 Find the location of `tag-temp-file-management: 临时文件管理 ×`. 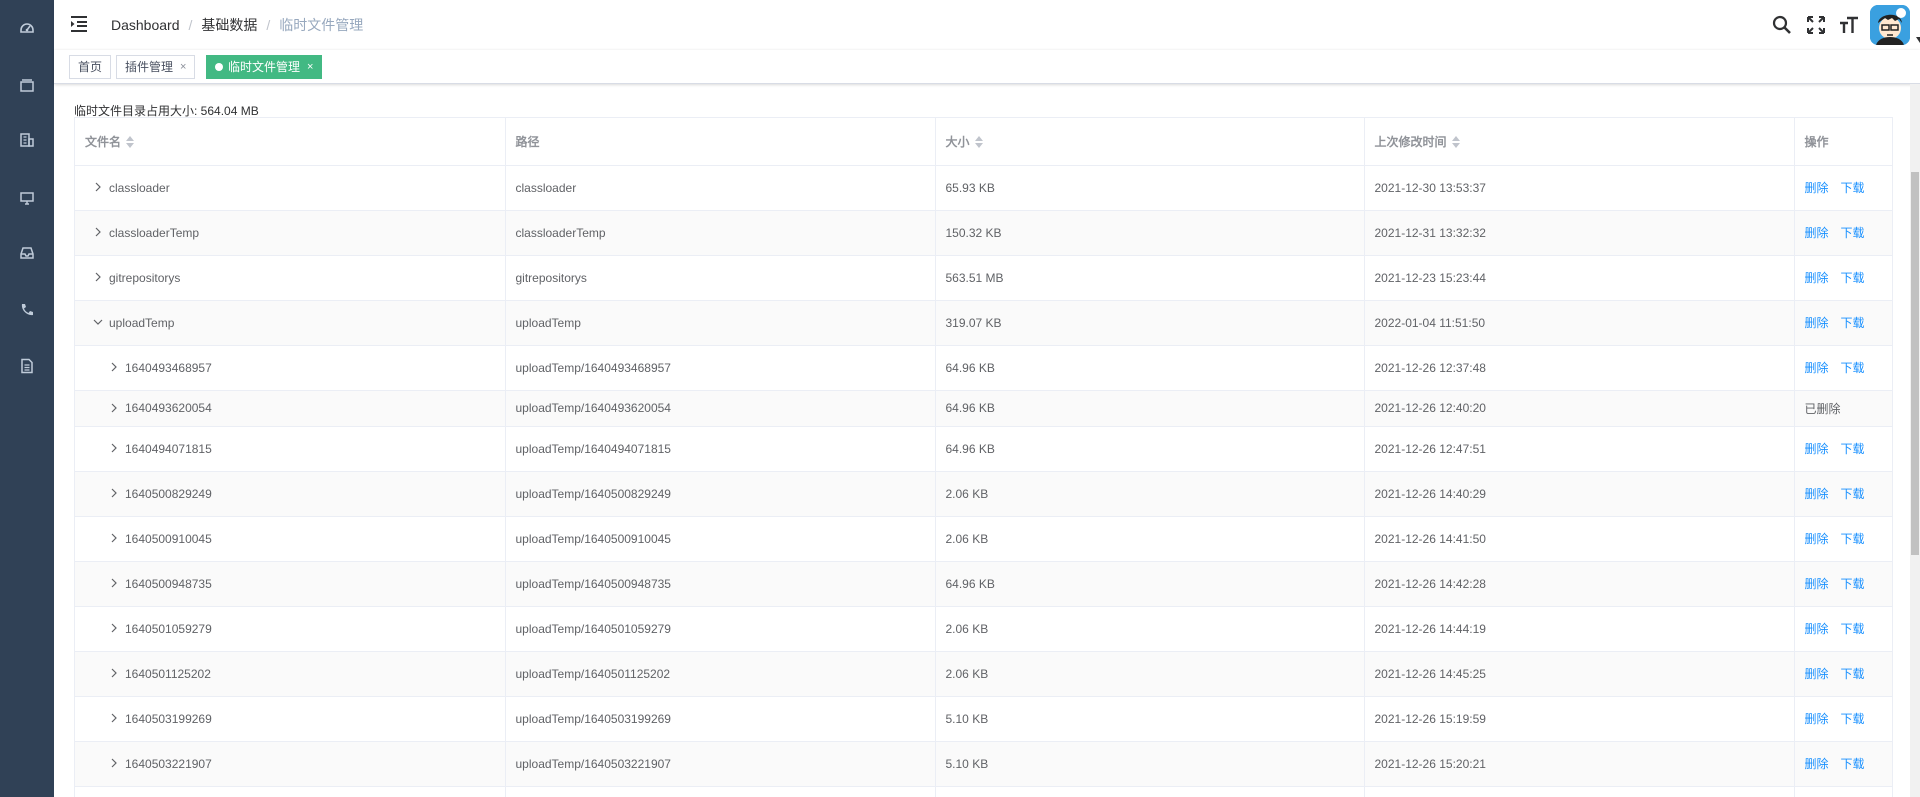

tag-temp-file-management: 临时文件管理 × is located at coordinates (264, 67).